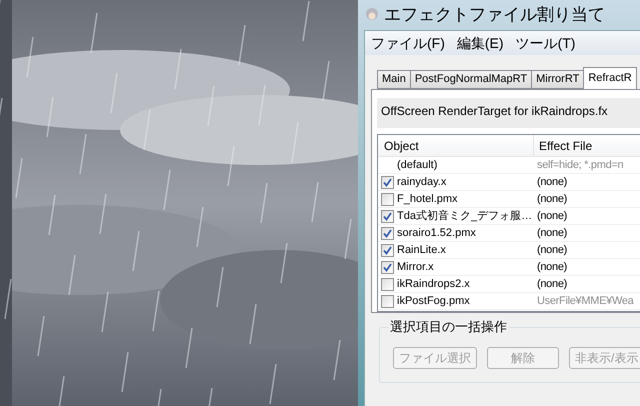 The width and height of the screenshot is (640, 406). Describe the element at coordinates (557, 79) in the screenshot. I see `tab: MirrorRT` at that location.